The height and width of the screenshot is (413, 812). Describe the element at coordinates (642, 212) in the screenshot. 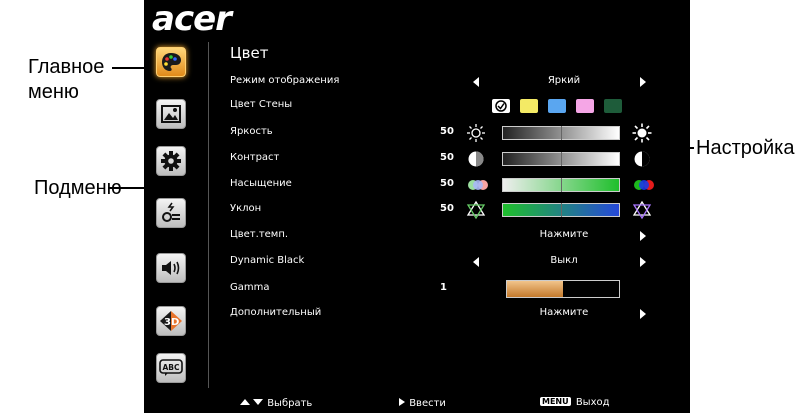

I see `tint-high-icon` at that location.